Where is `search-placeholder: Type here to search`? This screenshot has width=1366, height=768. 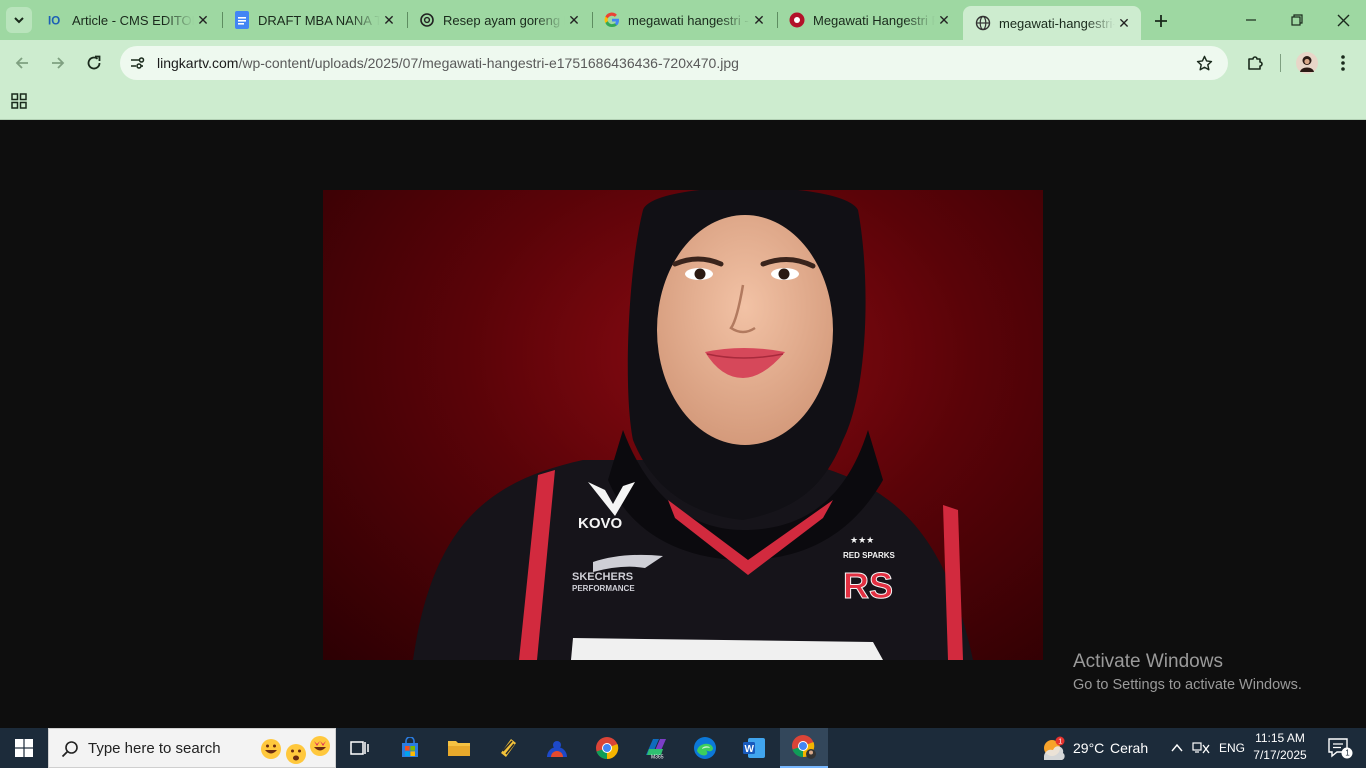 search-placeholder: Type here to search is located at coordinates (154, 748).